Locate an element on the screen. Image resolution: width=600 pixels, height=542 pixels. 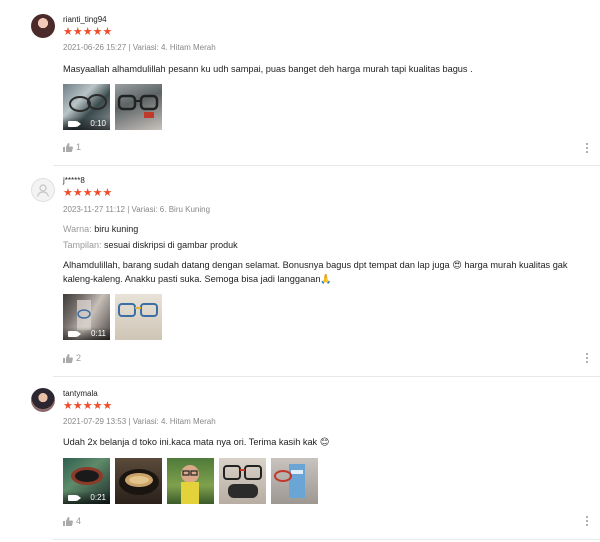
video-duration: 0:11 is located at coordinates (98, 333).